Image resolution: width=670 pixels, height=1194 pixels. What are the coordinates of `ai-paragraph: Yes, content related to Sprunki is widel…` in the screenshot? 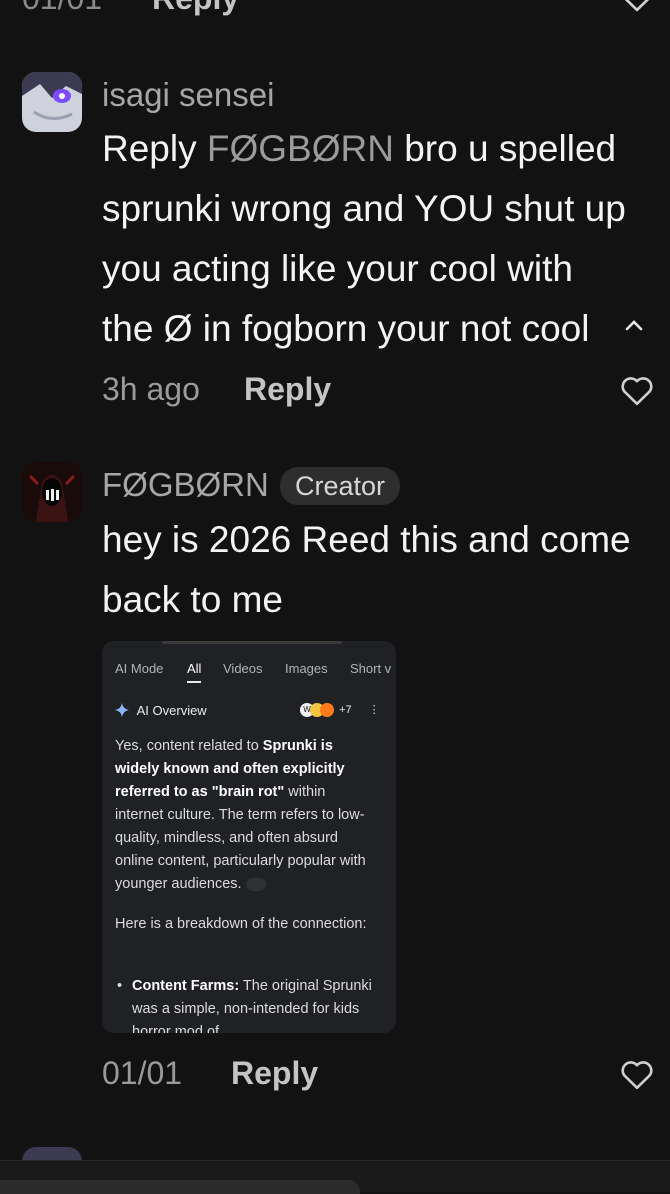 It's located at (246, 815).